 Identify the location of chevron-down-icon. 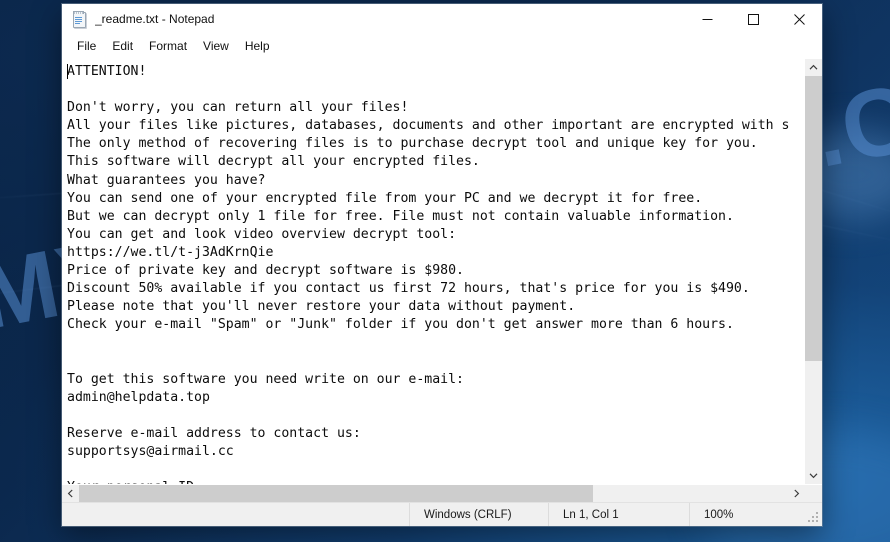
(813, 476).